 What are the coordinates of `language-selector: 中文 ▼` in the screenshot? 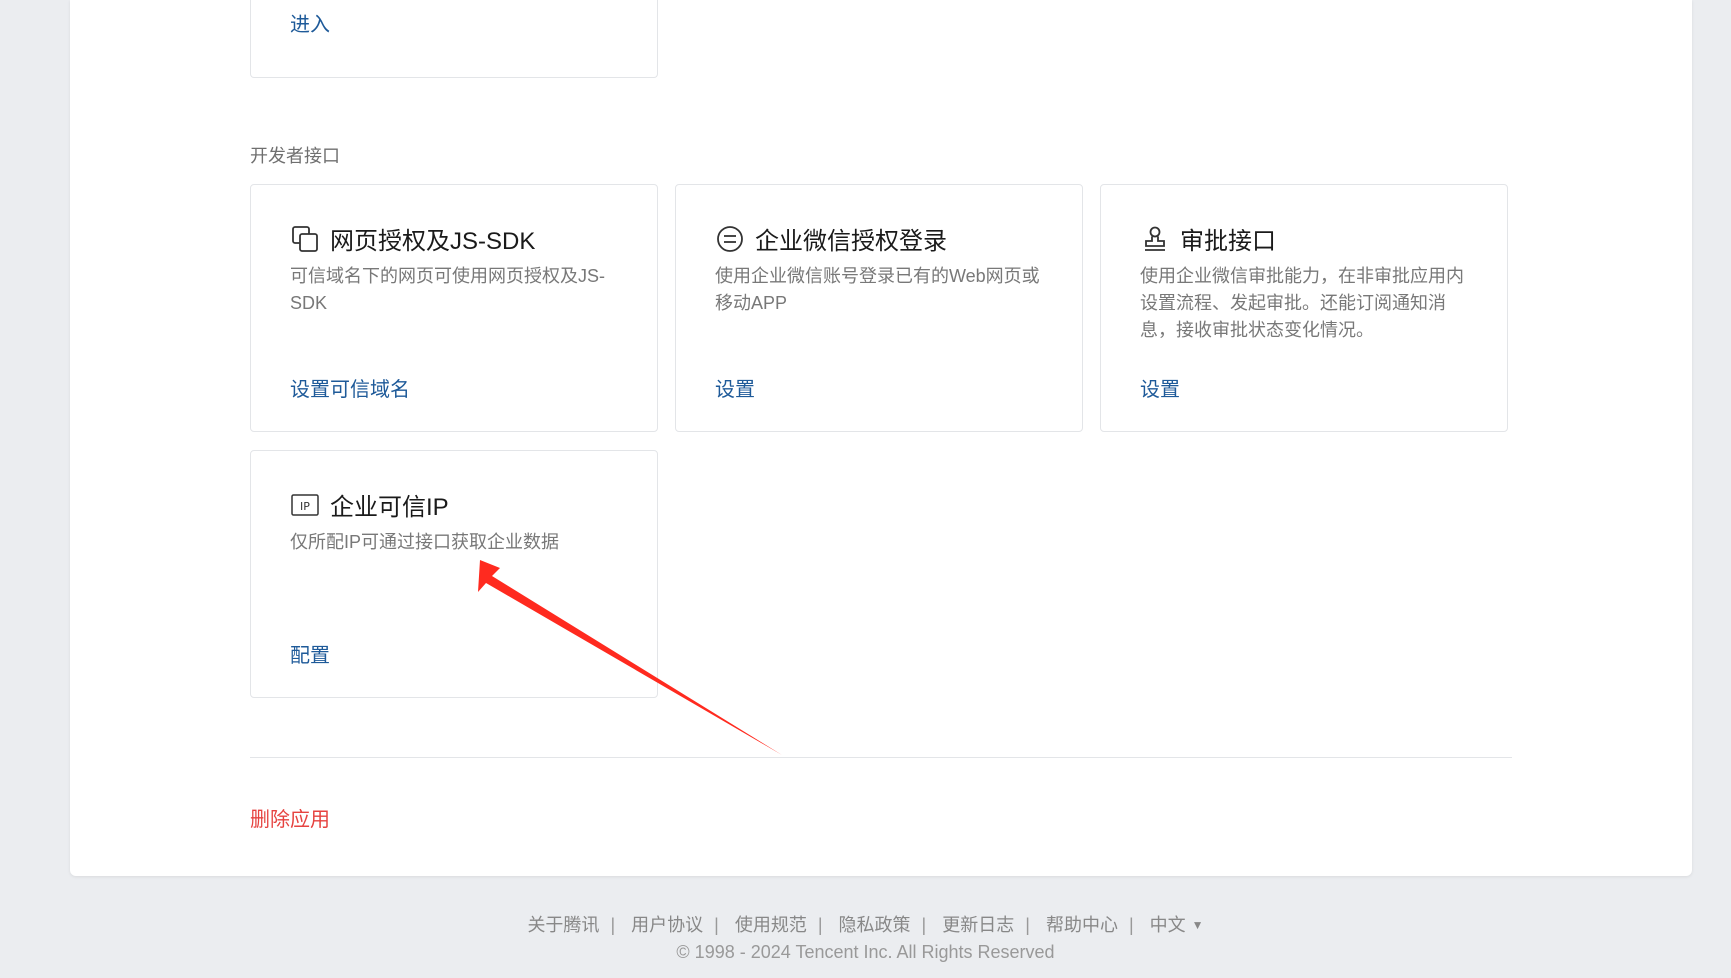 It's located at (1177, 925).